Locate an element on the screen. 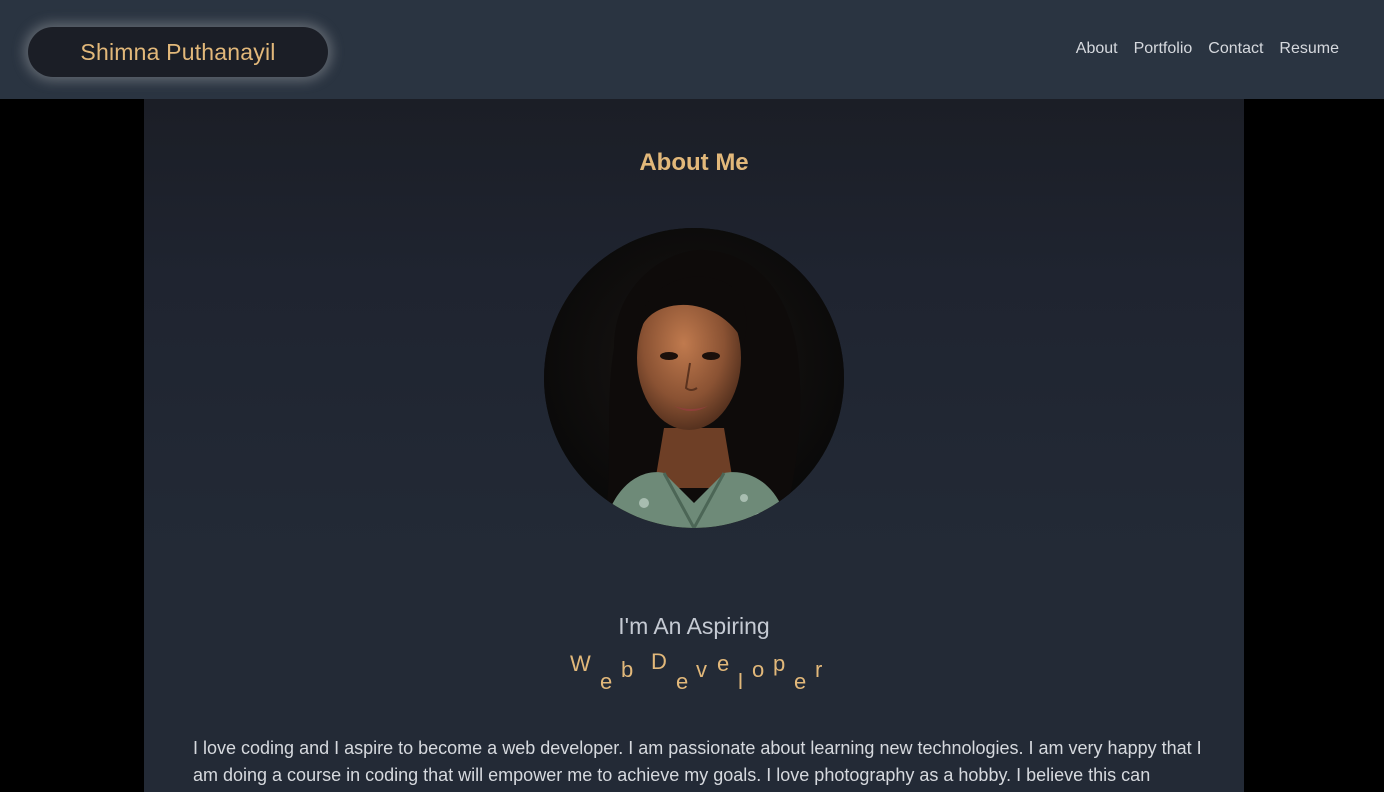 The width and height of the screenshot is (1384, 792). role-letter: r is located at coordinates (819, 669).